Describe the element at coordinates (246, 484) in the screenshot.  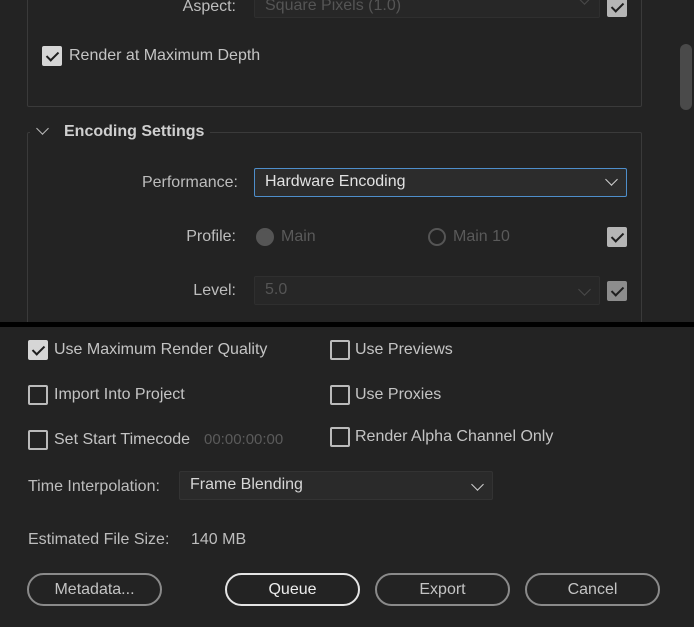
I see `time-interpolation-value: Frame Blending` at that location.